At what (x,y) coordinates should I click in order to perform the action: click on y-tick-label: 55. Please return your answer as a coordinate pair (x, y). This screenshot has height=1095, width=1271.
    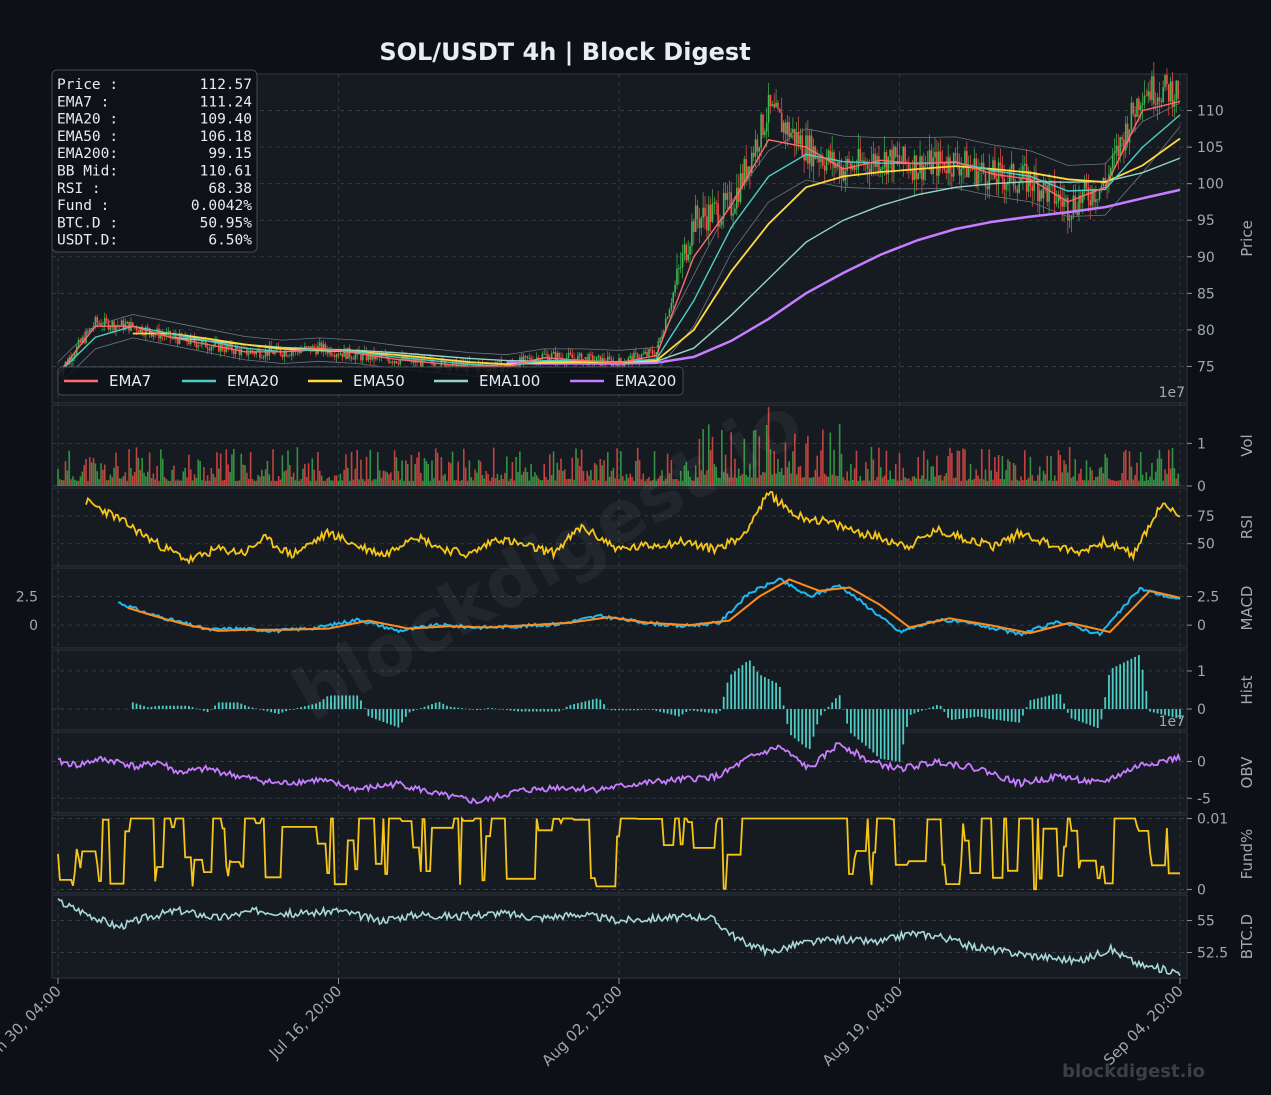
    Looking at the image, I should click on (1206, 922).